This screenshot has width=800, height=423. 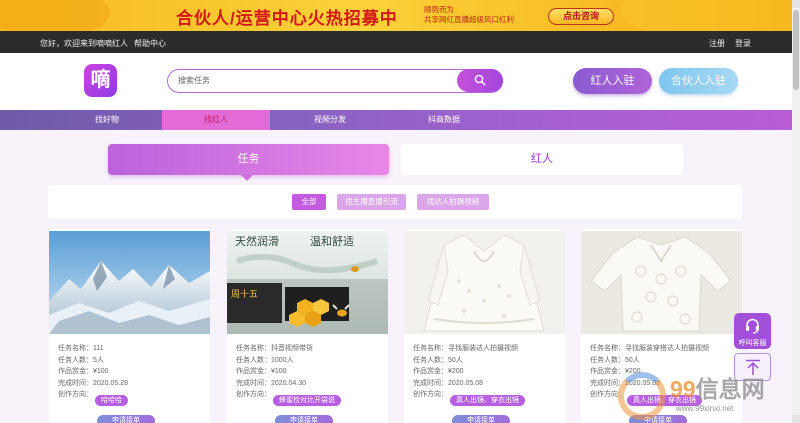 What do you see at coordinates (307, 400) in the screenshot?
I see `direction-tag: 蜂蜜检对比开袋说` at bounding box center [307, 400].